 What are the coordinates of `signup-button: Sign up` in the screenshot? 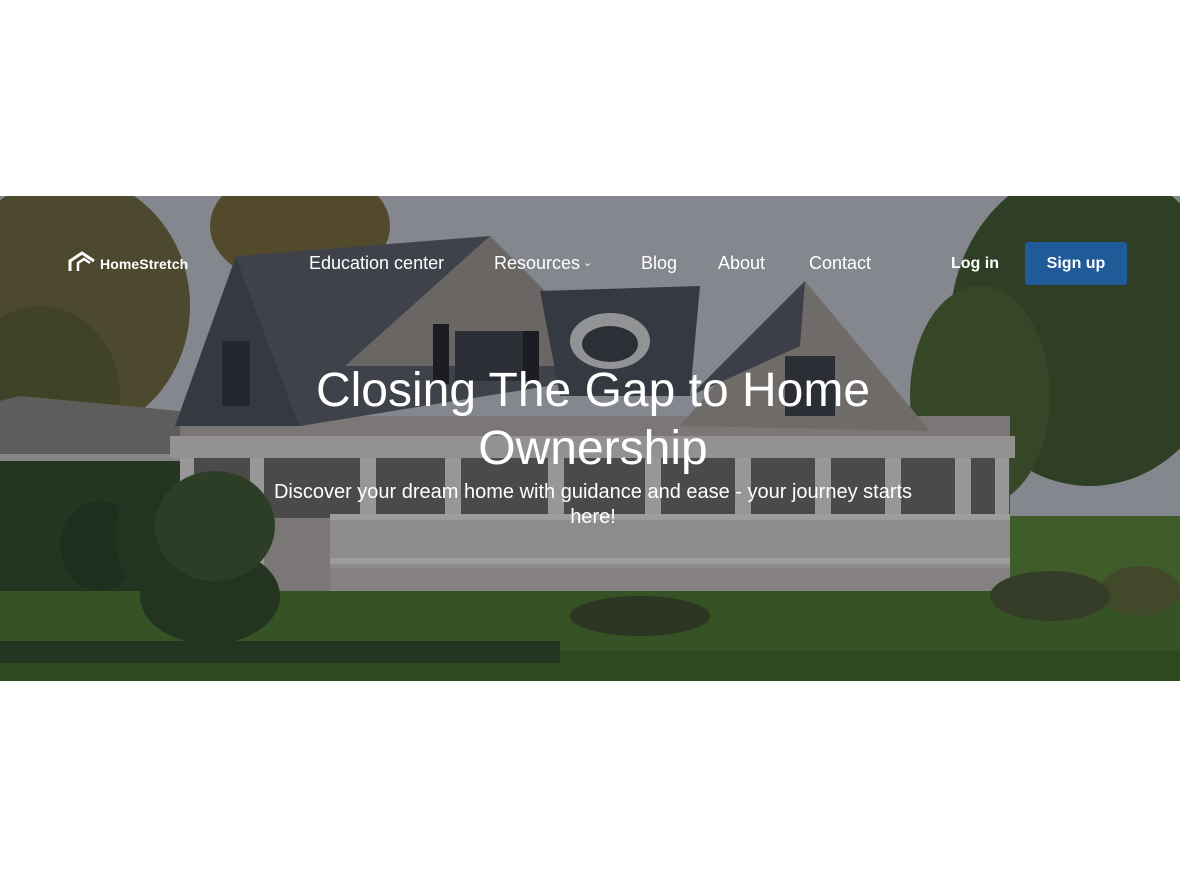 It's located at (1076, 263).